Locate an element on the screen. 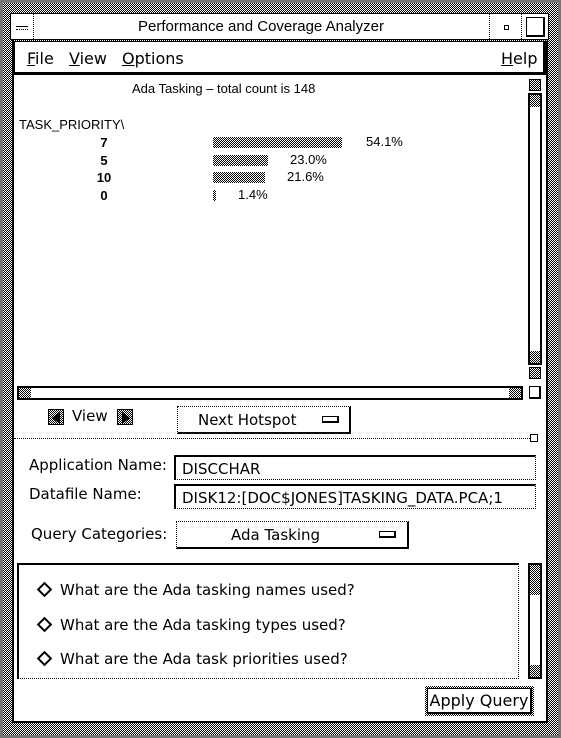 The height and width of the screenshot is (738, 561). value-label: 54.1% is located at coordinates (384, 141).